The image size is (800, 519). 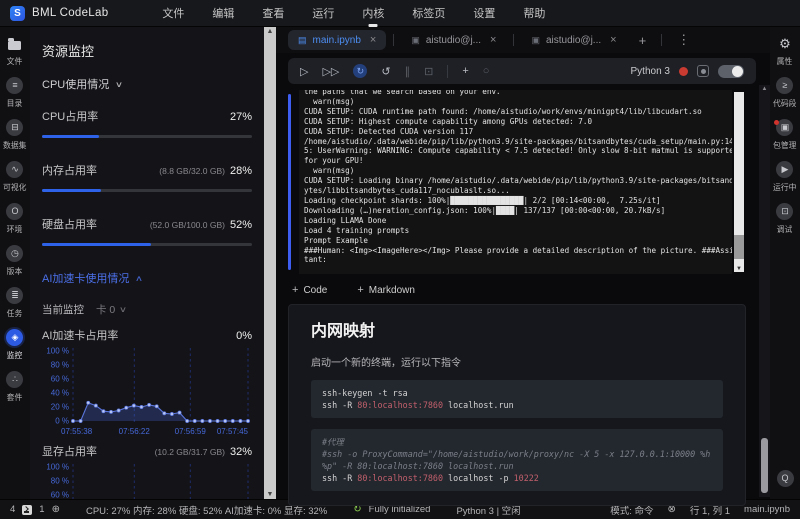 What do you see at coordinates (739, 182) in the screenshot?
I see `output-scrollbar: ▼` at bounding box center [739, 182].